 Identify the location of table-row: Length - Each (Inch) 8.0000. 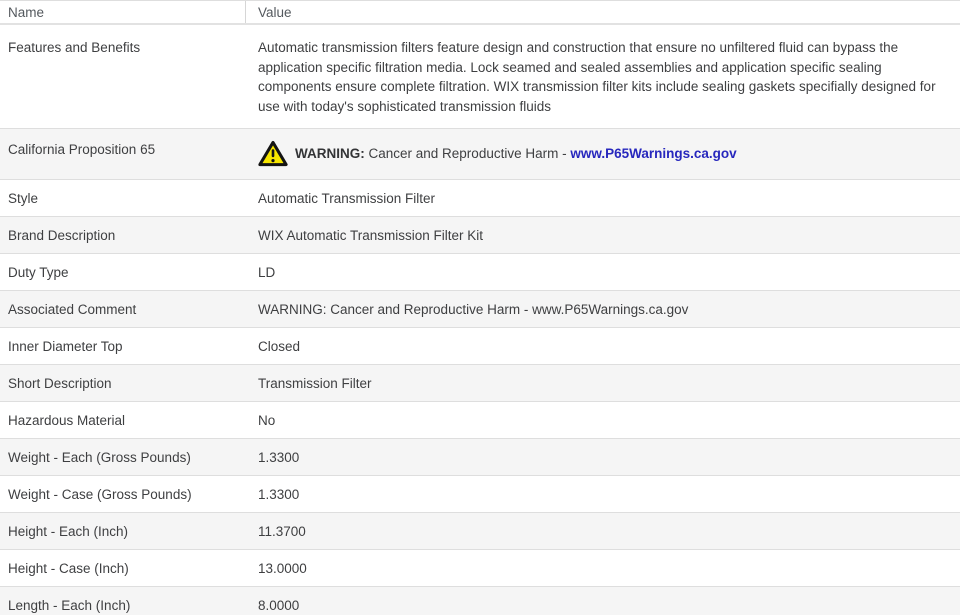
(480, 601).